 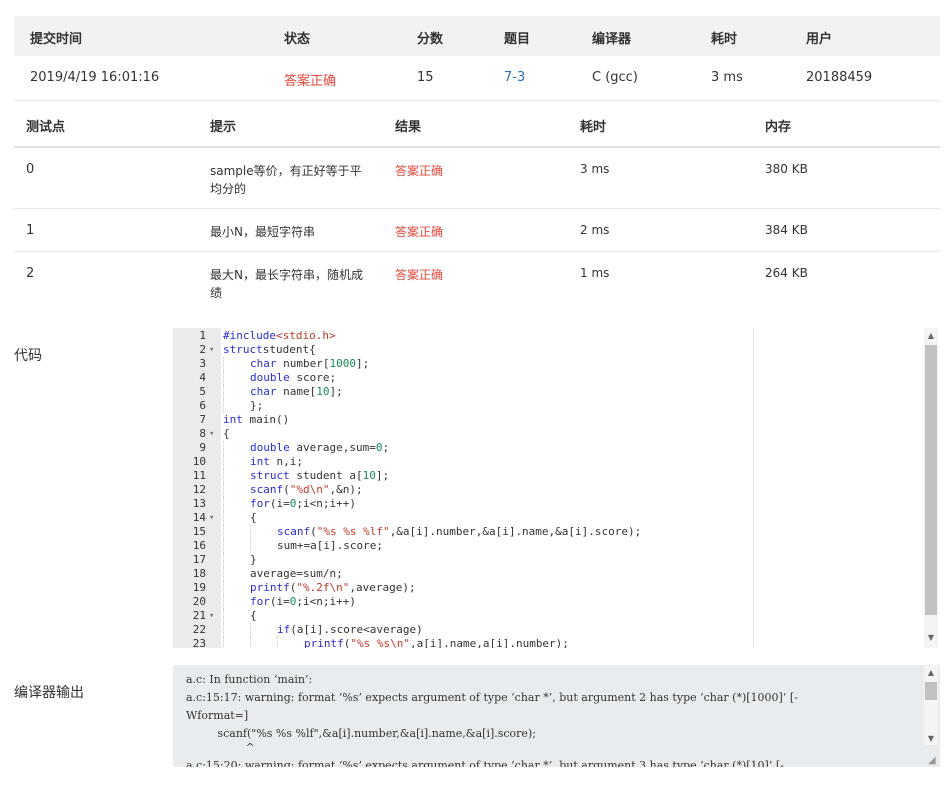 I want to click on problem-link: 7-3, so click(x=514, y=77).